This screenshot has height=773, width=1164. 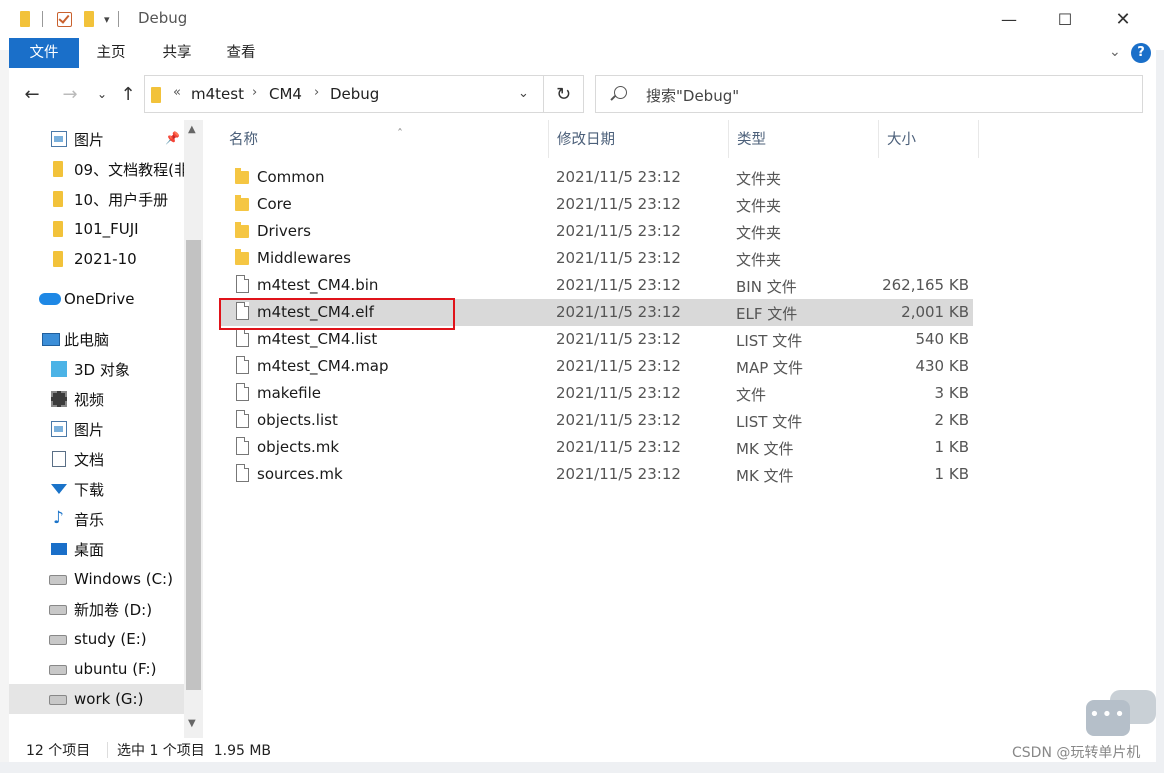 What do you see at coordinates (243, 140) in the screenshot?
I see `column-label: 名称` at bounding box center [243, 140].